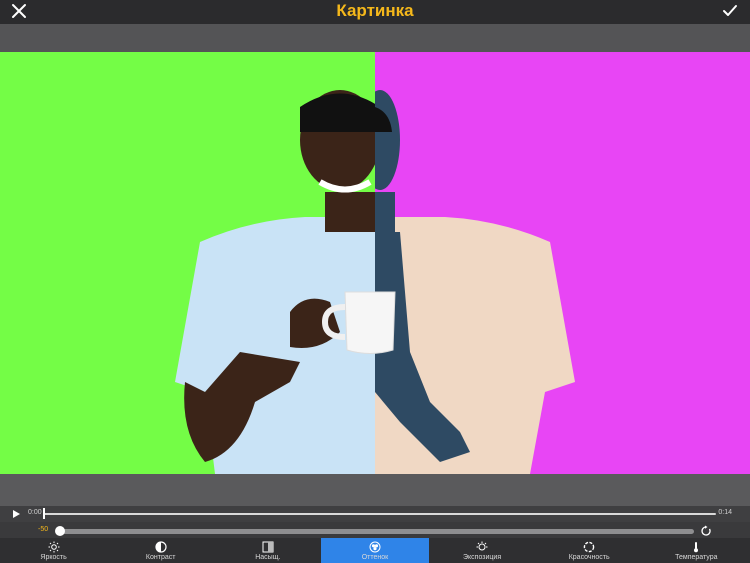 Image resolution: width=750 pixels, height=563 pixels. Describe the element at coordinates (375, 38) in the screenshot. I see `preview-header-strip` at that location.